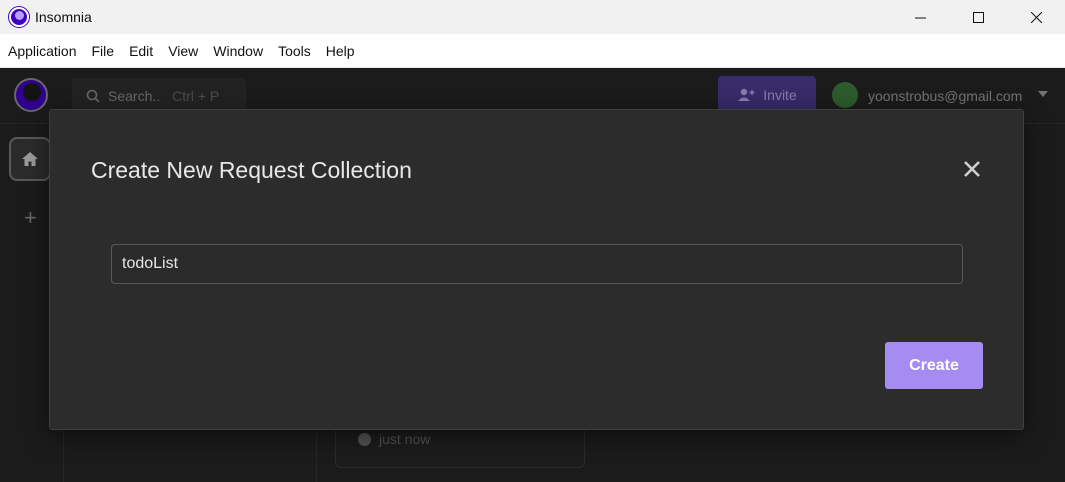 This screenshot has width=1065, height=482. I want to click on menu-view: View, so click(183, 51).